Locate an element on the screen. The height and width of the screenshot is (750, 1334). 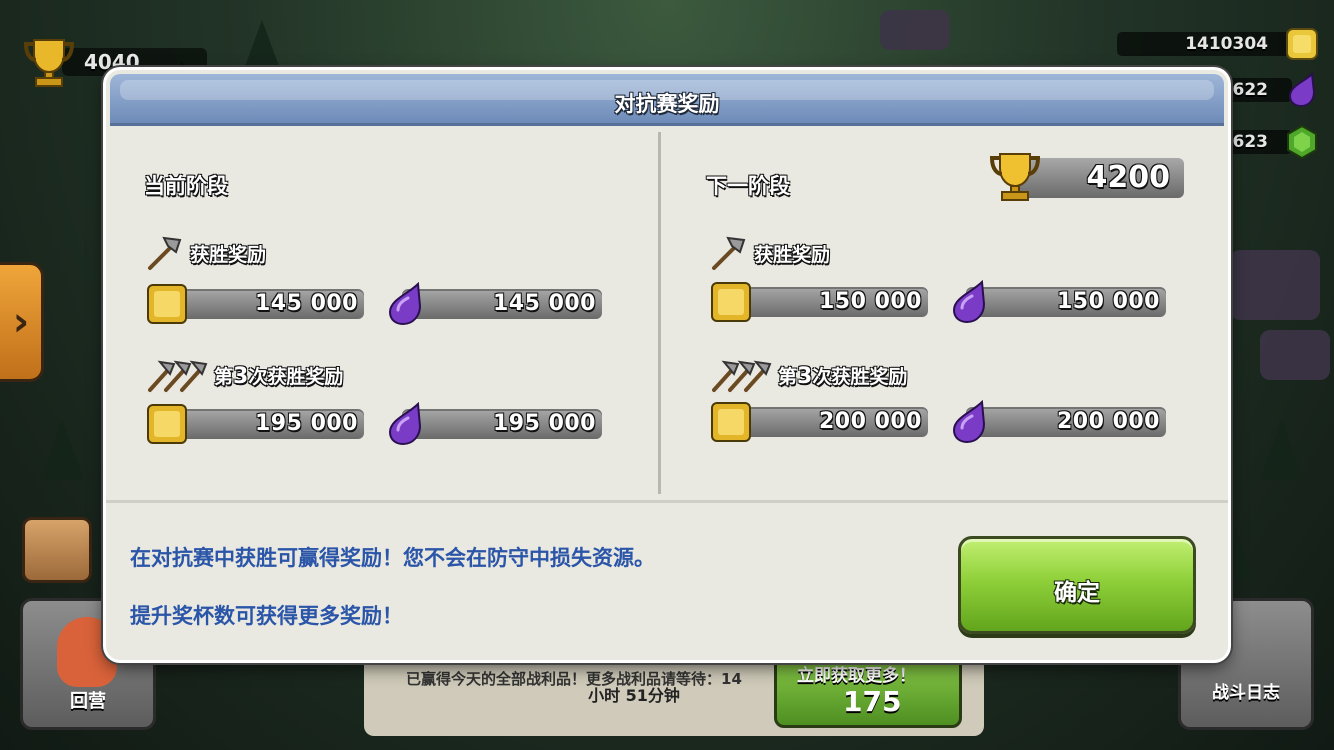
stage-divider is located at coordinates (659, 313).